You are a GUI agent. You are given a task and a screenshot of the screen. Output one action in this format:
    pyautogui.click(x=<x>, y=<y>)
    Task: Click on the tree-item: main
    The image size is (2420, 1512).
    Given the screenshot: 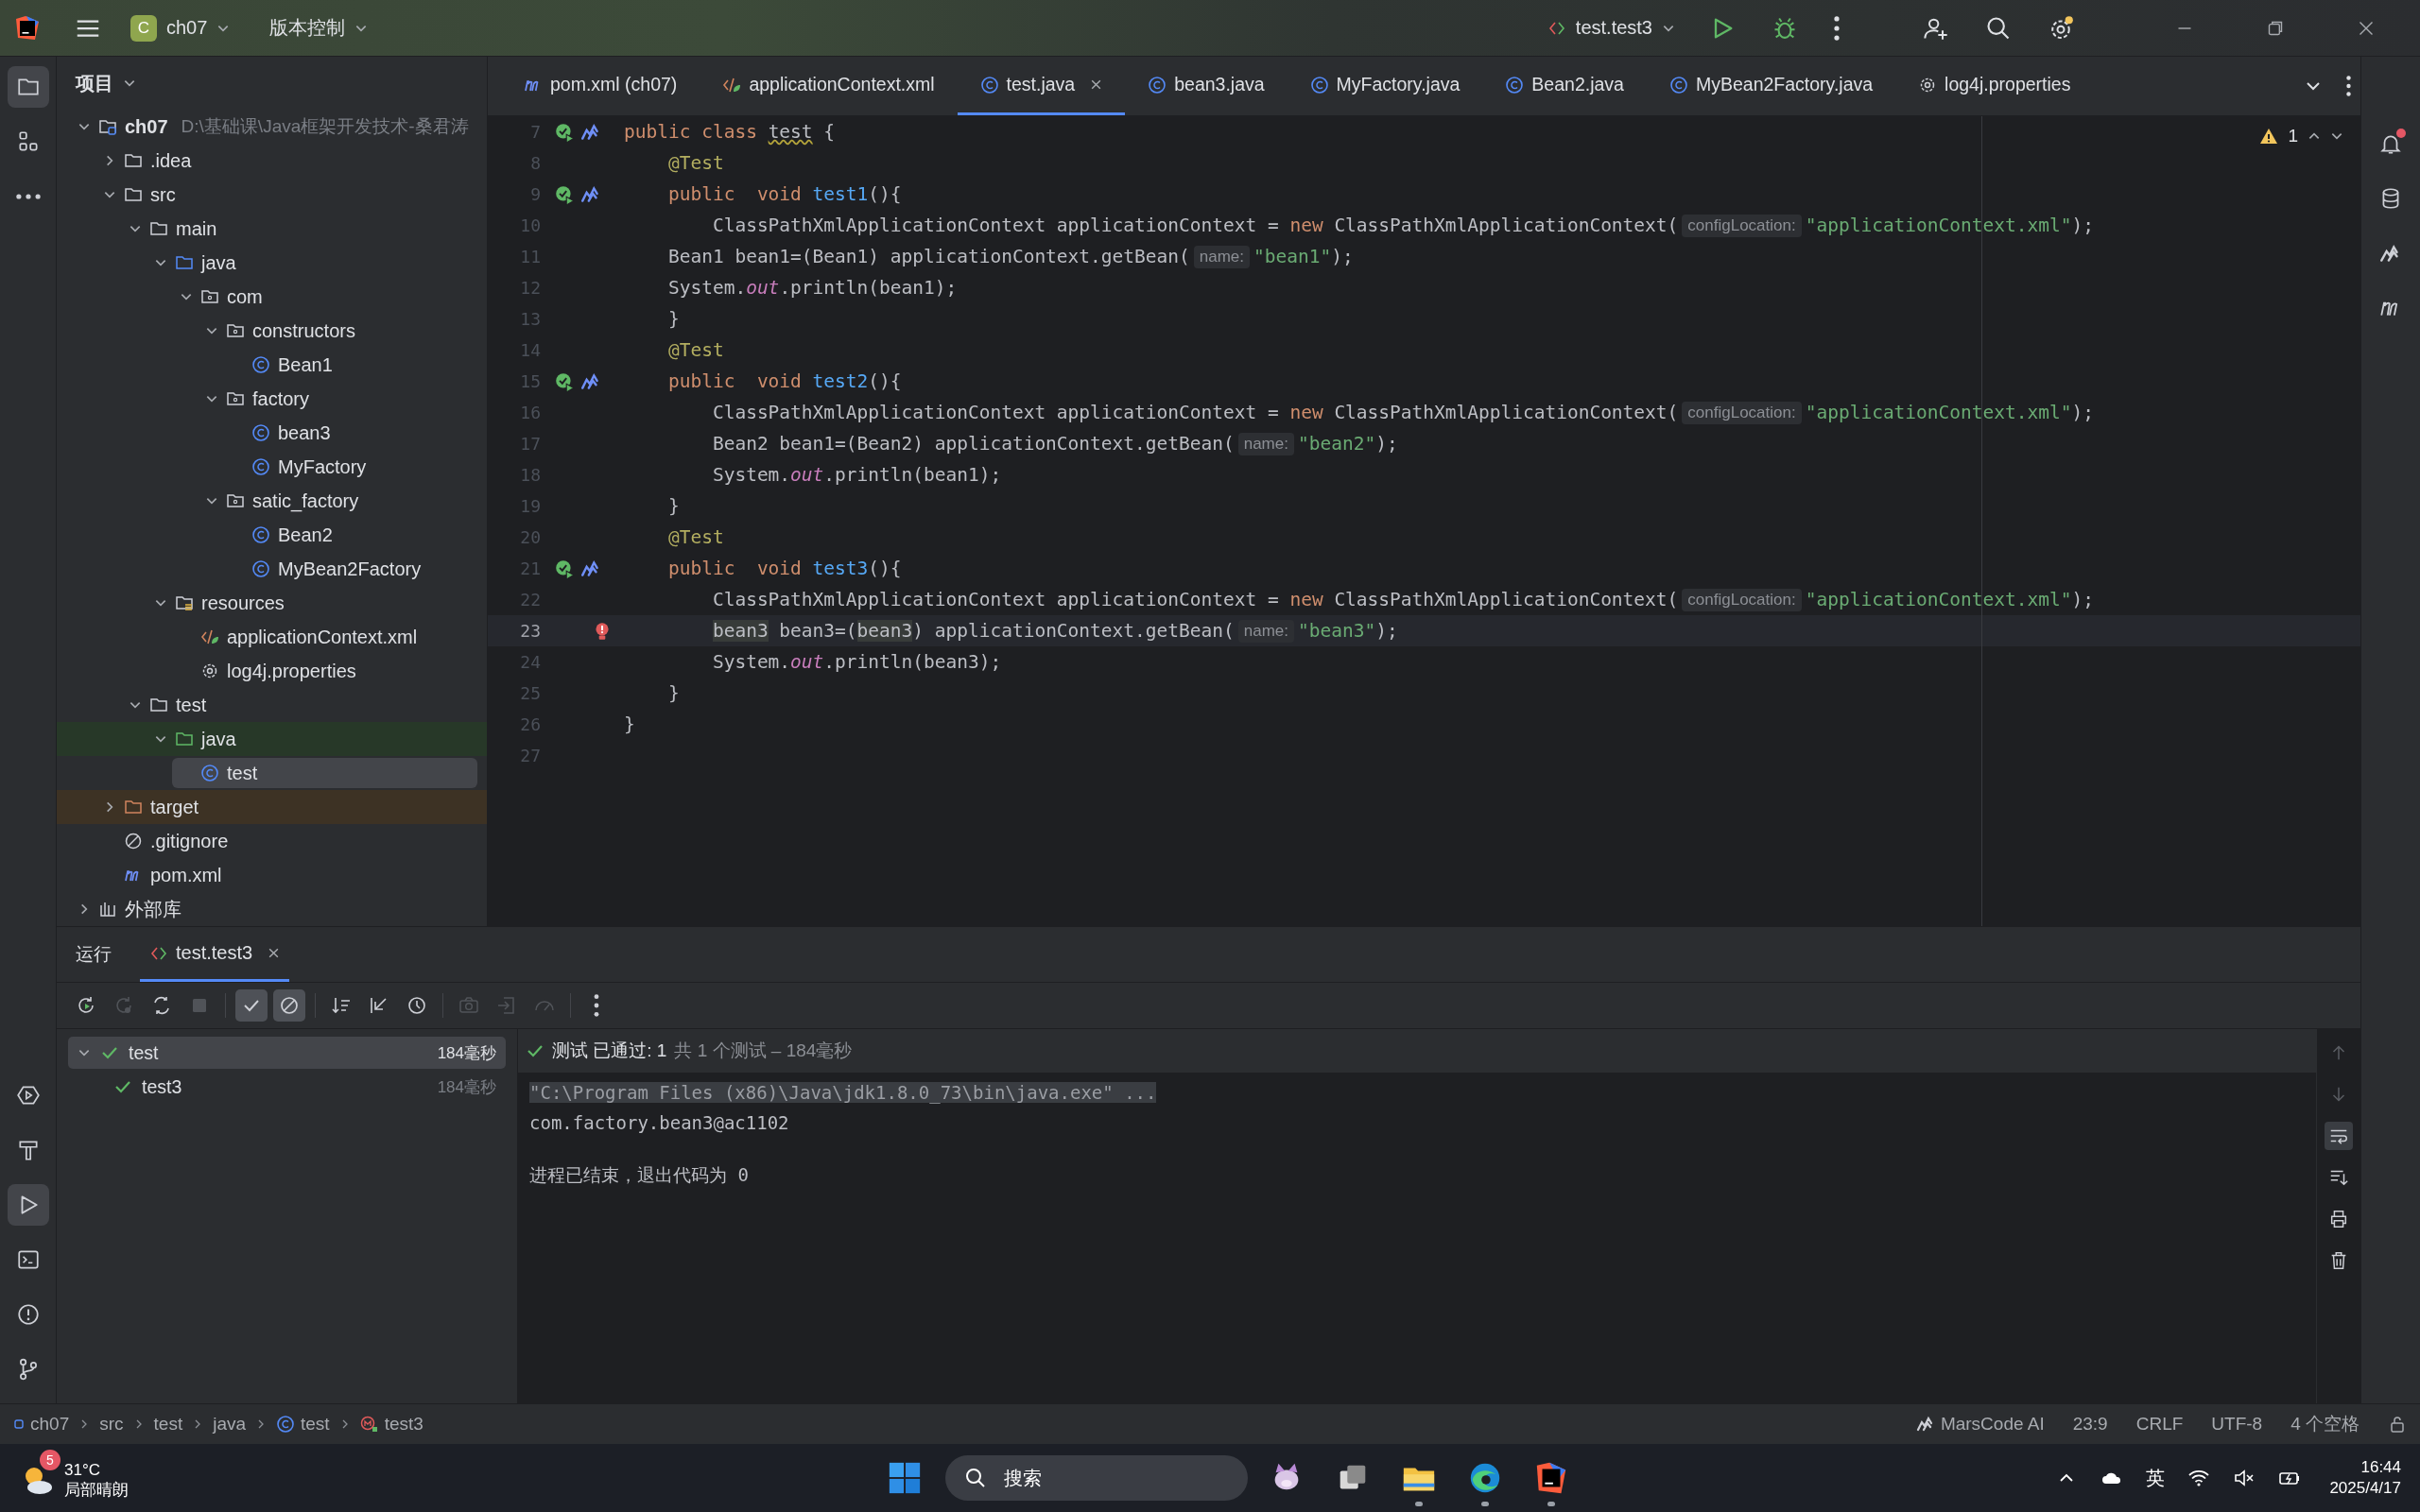 What is the action you would take?
    pyautogui.click(x=299, y=229)
    